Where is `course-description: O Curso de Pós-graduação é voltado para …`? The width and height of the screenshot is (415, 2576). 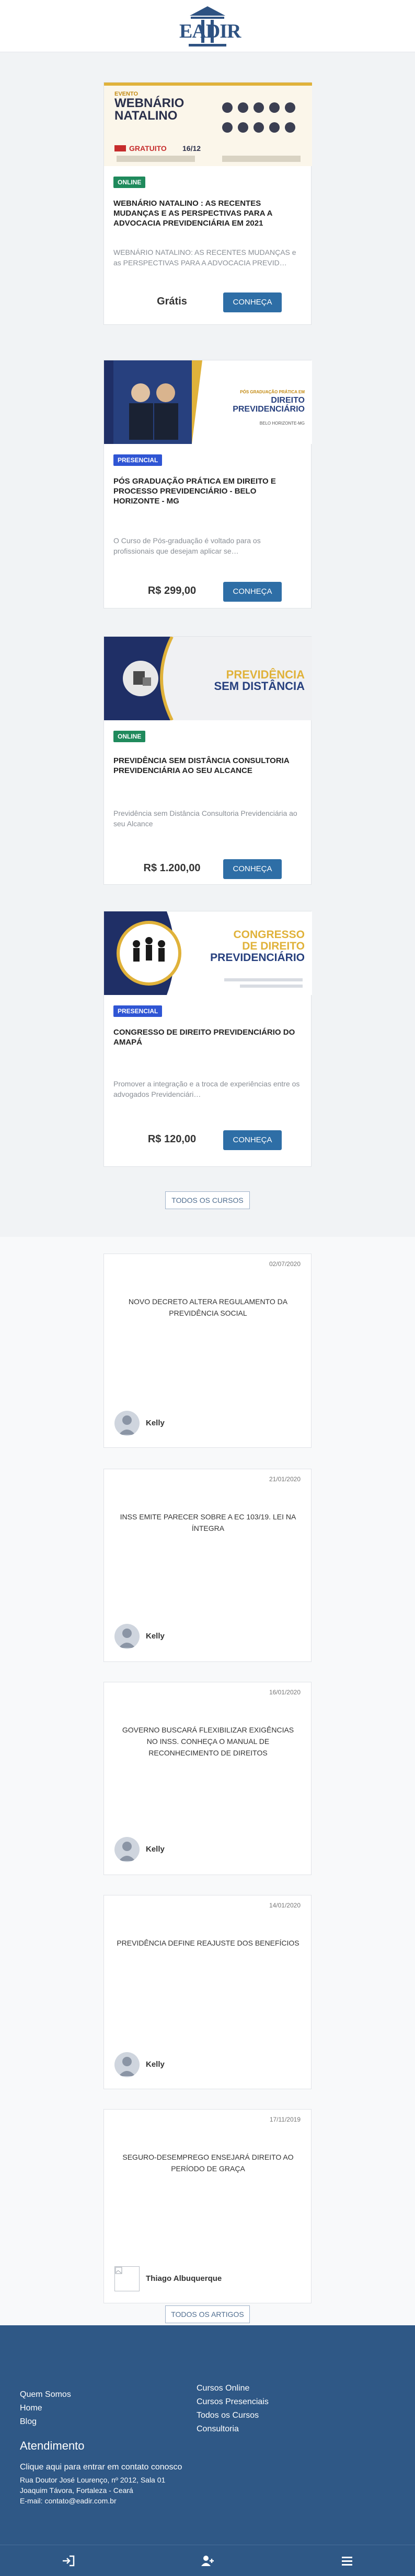
course-description: O Curso de Pós-graduação é voltado para … is located at coordinates (187, 545).